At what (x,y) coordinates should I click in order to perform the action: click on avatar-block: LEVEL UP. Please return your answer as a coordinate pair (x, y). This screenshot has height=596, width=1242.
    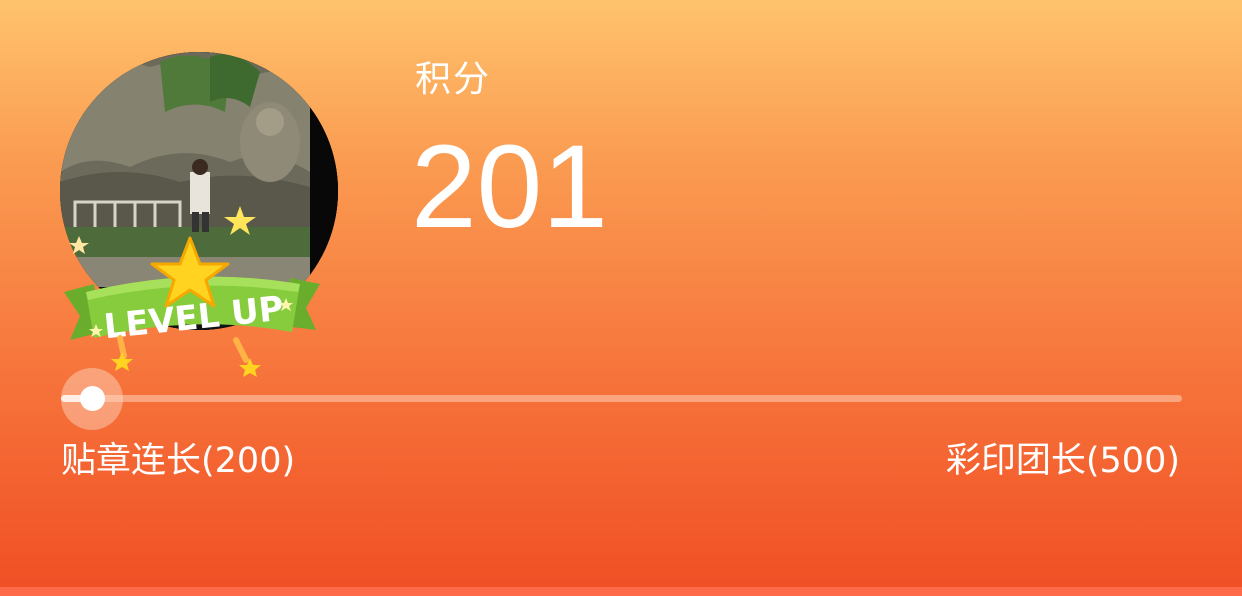
    Looking at the image, I should click on (198, 217).